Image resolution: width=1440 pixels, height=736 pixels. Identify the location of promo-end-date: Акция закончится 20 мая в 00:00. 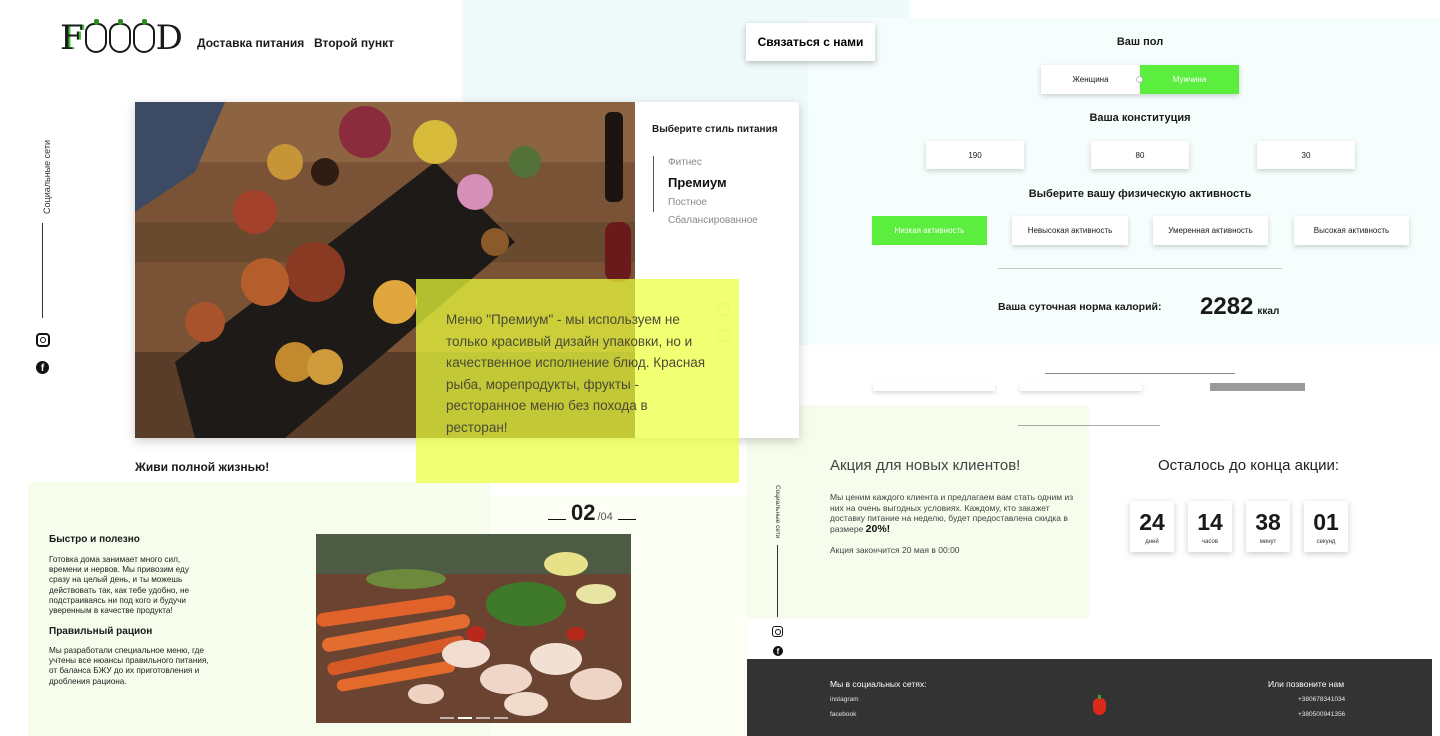
(895, 550).